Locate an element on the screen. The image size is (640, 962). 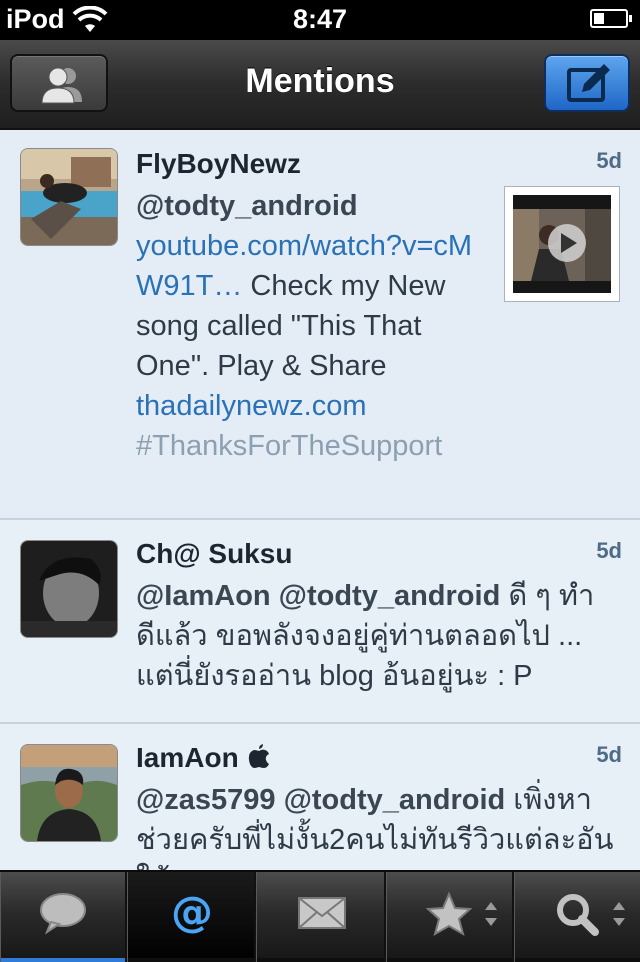
speech-bubble-icon is located at coordinates (63, 914).